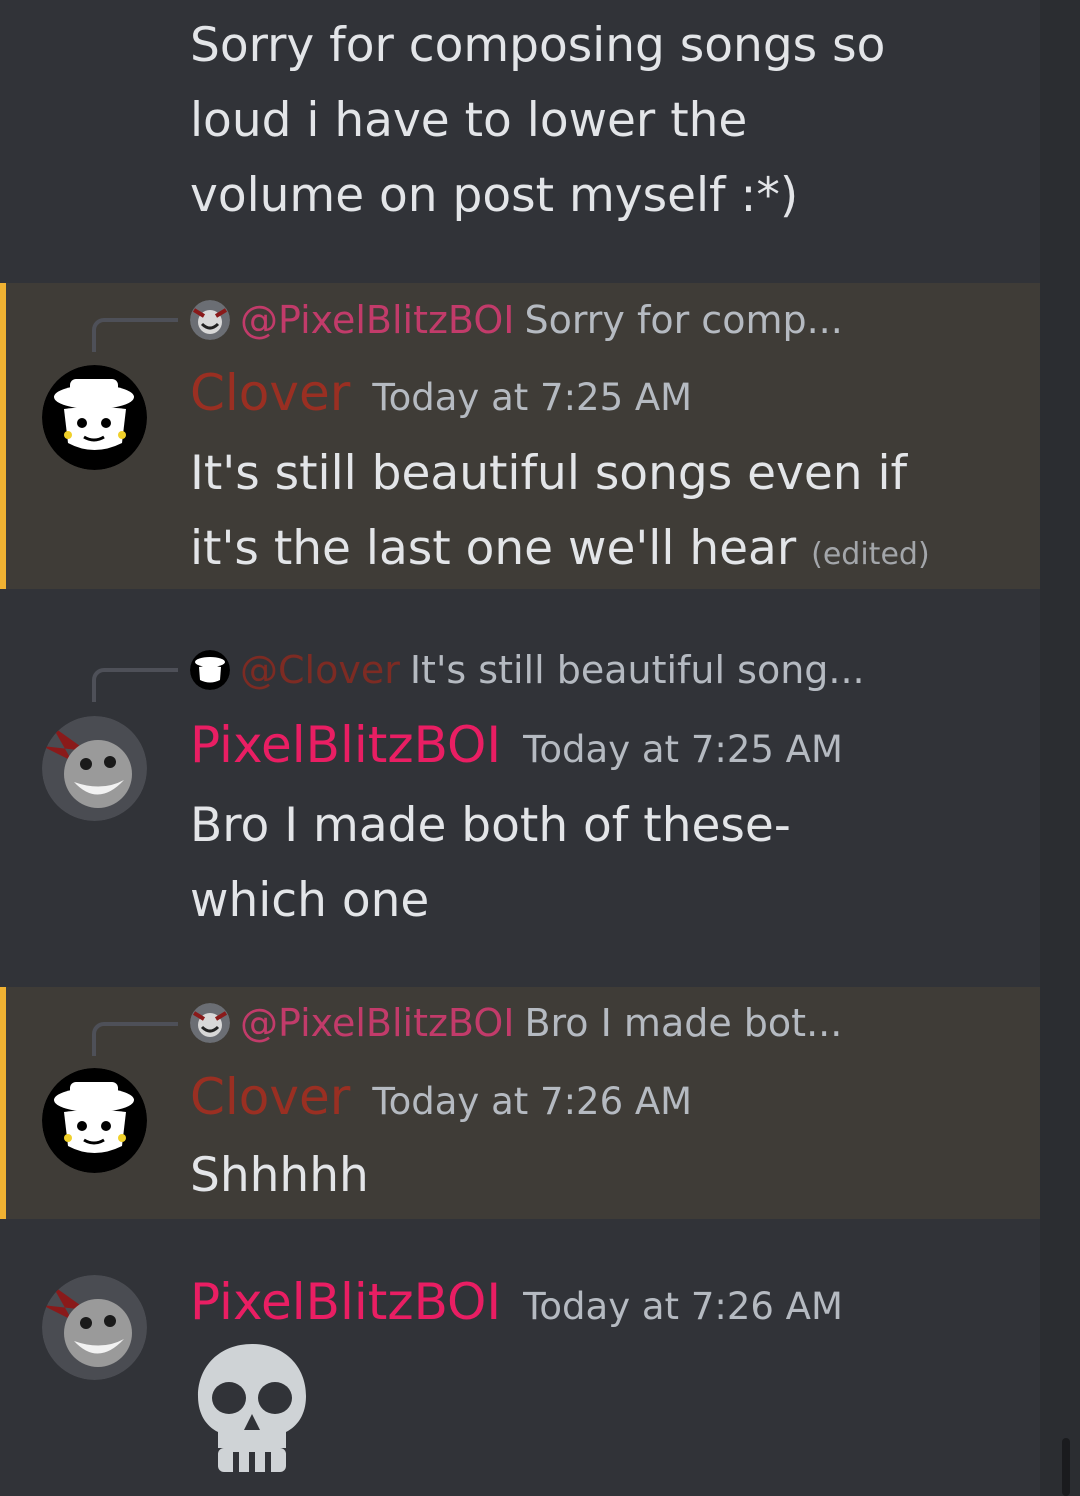 The width and height of the screenshot is (1080, 1496). Describe the element at coordinates (1060, 748) in the screenshot. I see `member-list-edge` at that location.